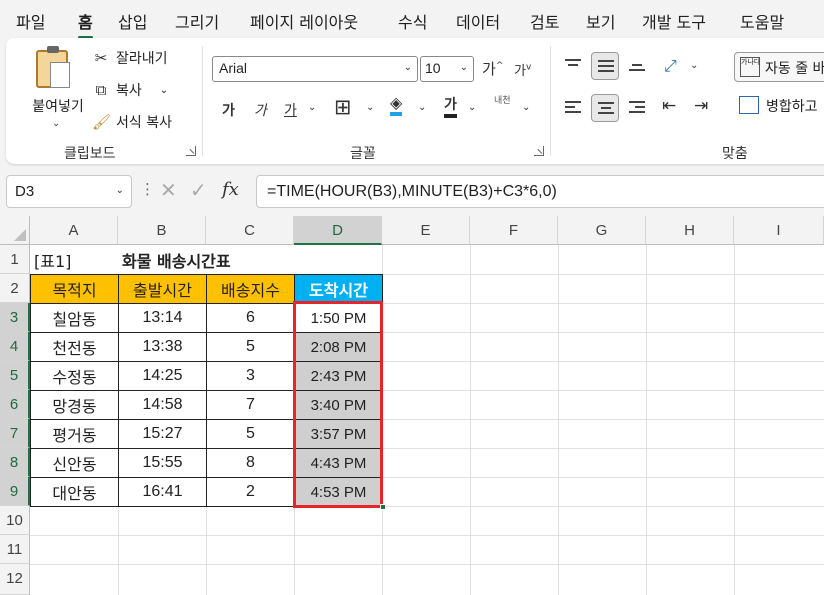  What do you see at coordinates (779, 230) in the screenshot?
I see `column-header-i: I` at bounding box center [779, 230].